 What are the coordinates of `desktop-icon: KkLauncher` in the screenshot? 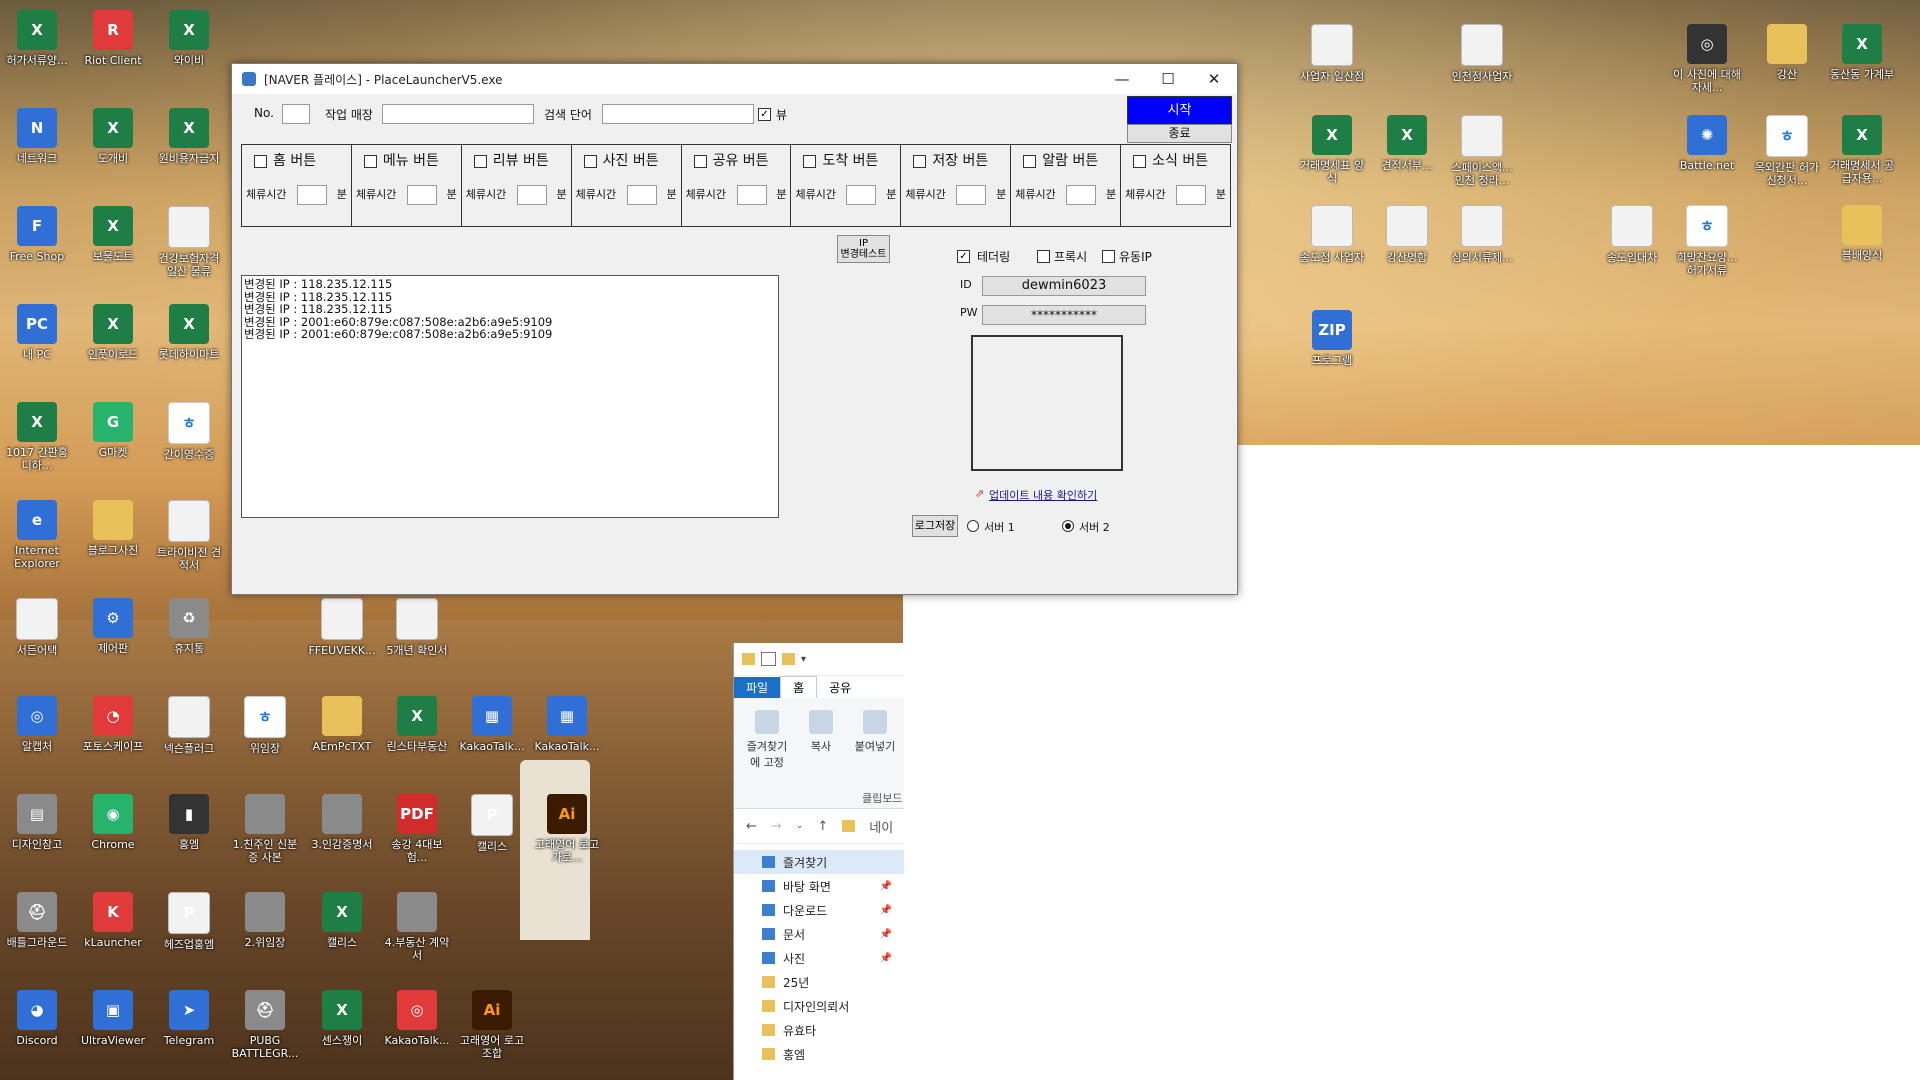 It's located at (113, 920).